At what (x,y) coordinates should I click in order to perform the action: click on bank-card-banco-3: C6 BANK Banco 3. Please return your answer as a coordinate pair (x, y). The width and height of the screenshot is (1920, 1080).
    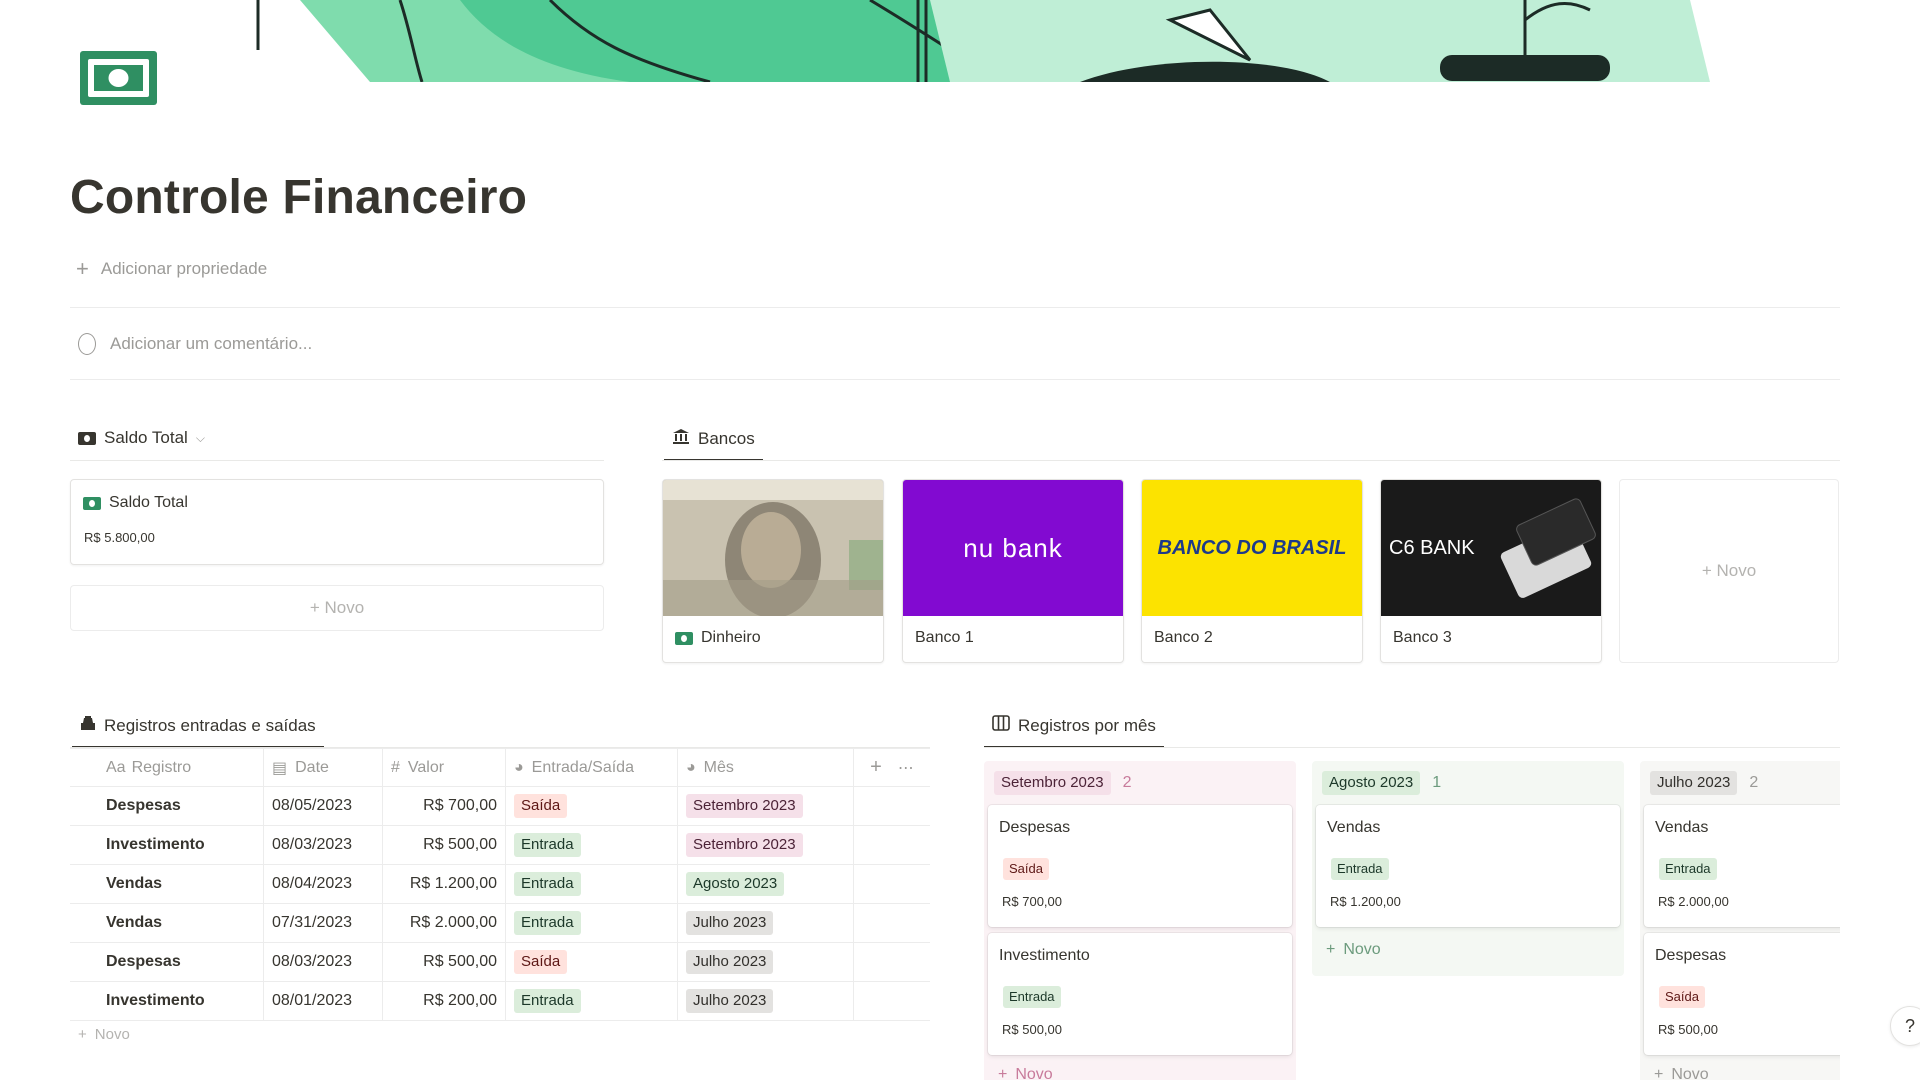
    Looking at the image, I should click on (1491, 571).